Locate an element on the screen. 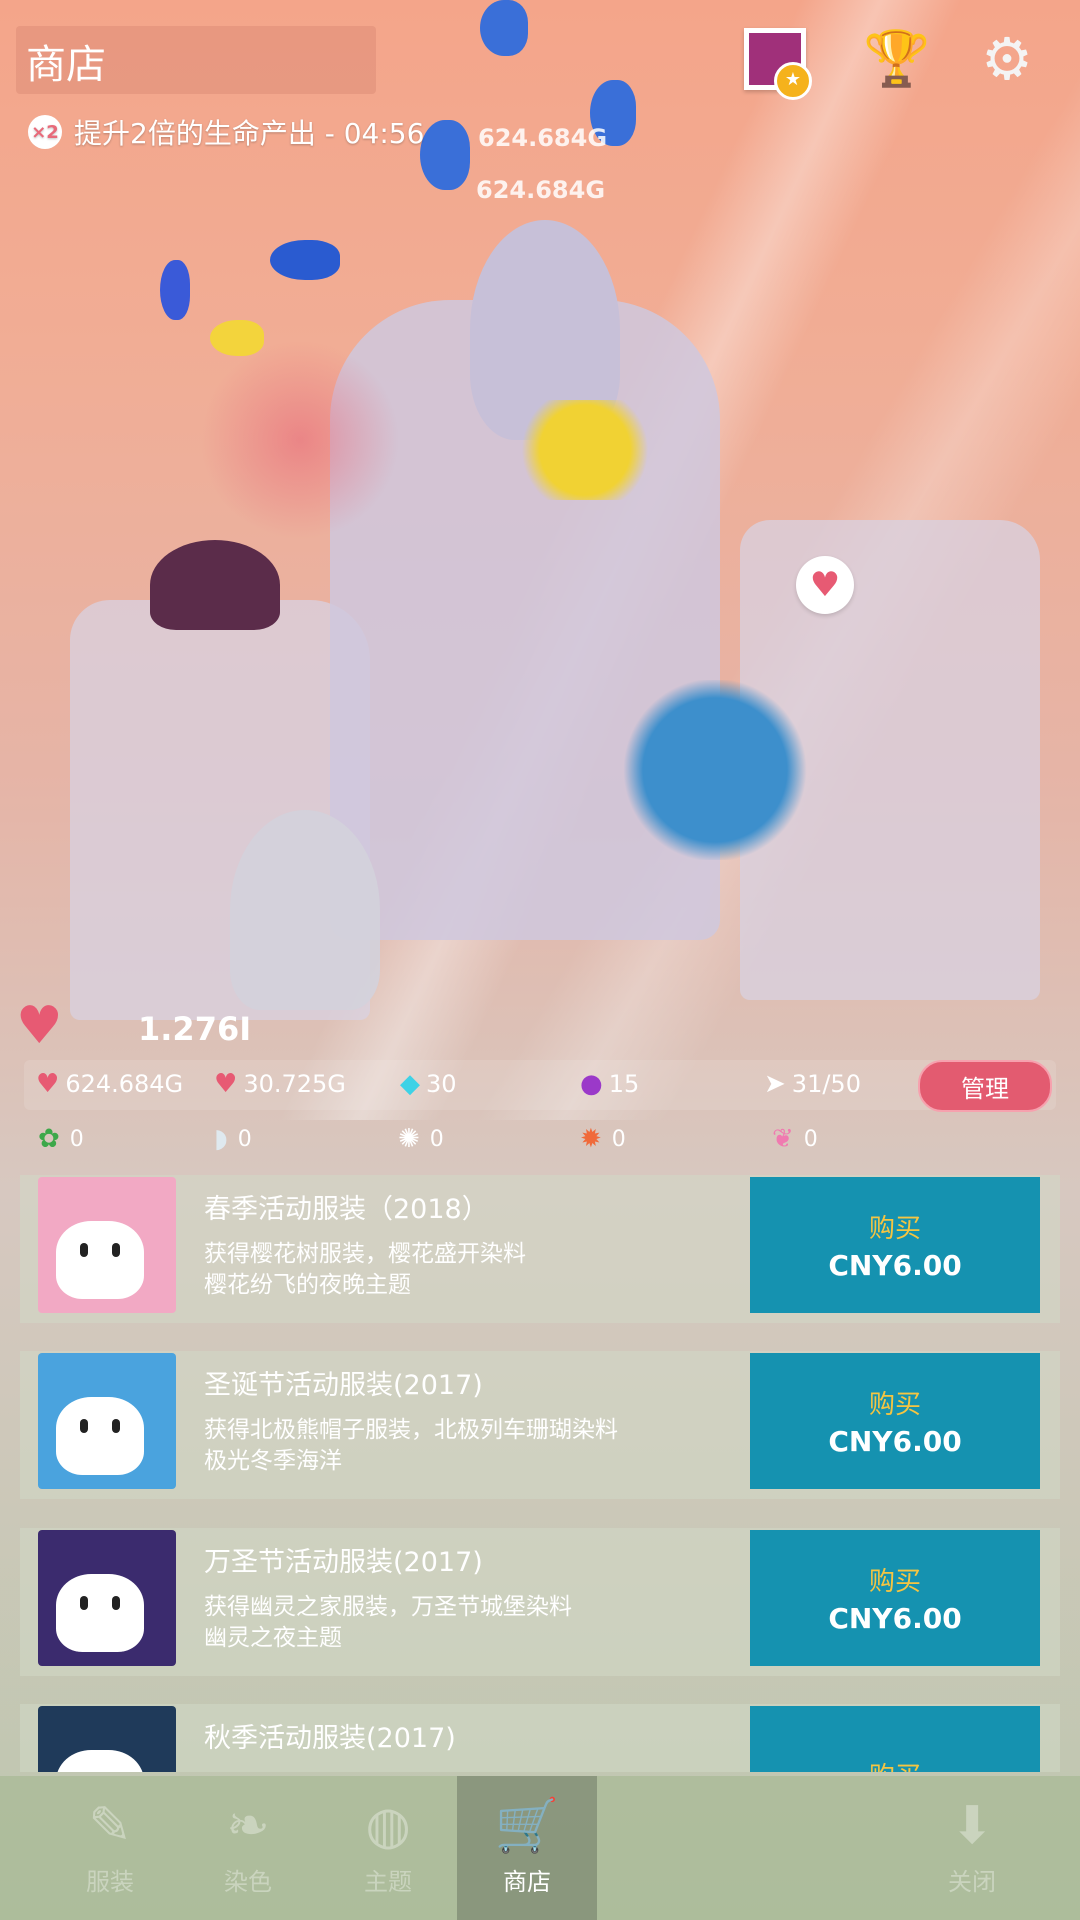 The width and height of the screenshot is (1080, 1920). boost-banner: ×2 提升2倍的生命产出 - 04:56 is located at coordinates (226, 132).